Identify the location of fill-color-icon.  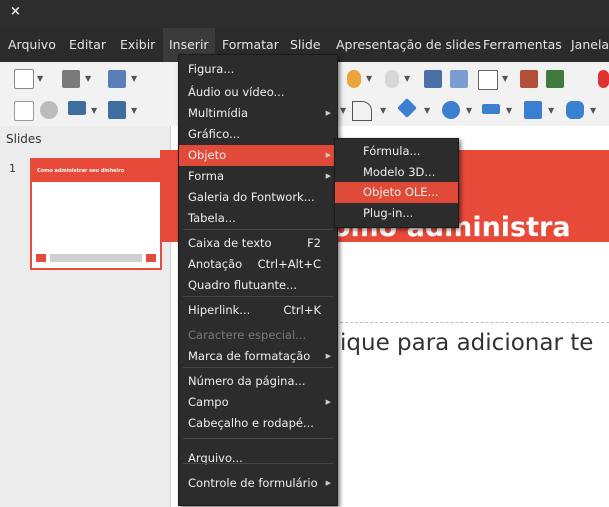
(117, 110).